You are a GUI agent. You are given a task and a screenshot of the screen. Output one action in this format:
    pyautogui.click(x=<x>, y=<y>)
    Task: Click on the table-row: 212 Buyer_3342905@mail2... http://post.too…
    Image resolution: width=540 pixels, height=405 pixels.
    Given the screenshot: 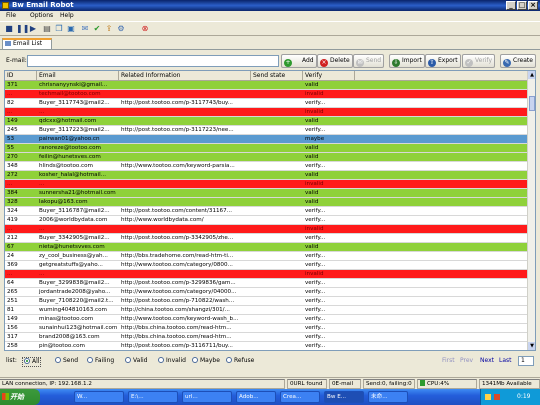 What is the action you would take?
    pyautogui.click(x=267, y=238)
    